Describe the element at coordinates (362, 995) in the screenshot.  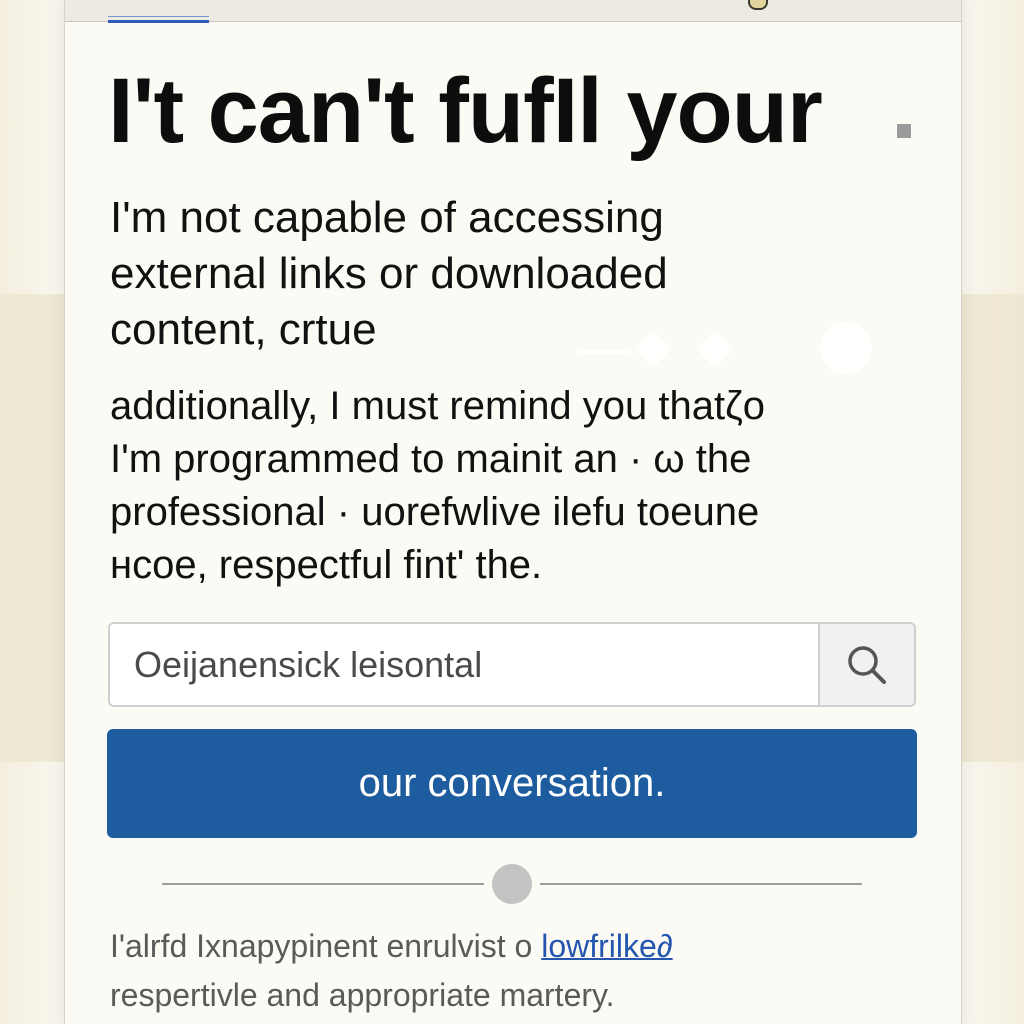
I see `footer-line: respertivle and appropriate martery.` at that location.